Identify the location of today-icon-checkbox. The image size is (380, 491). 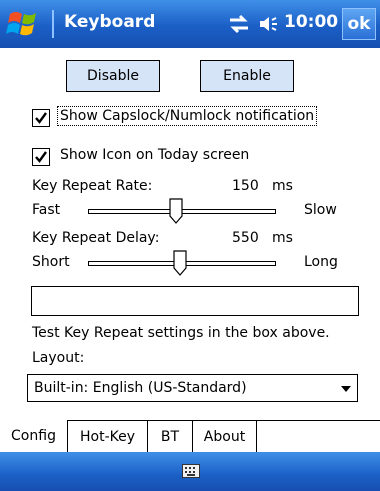
(41, 157).